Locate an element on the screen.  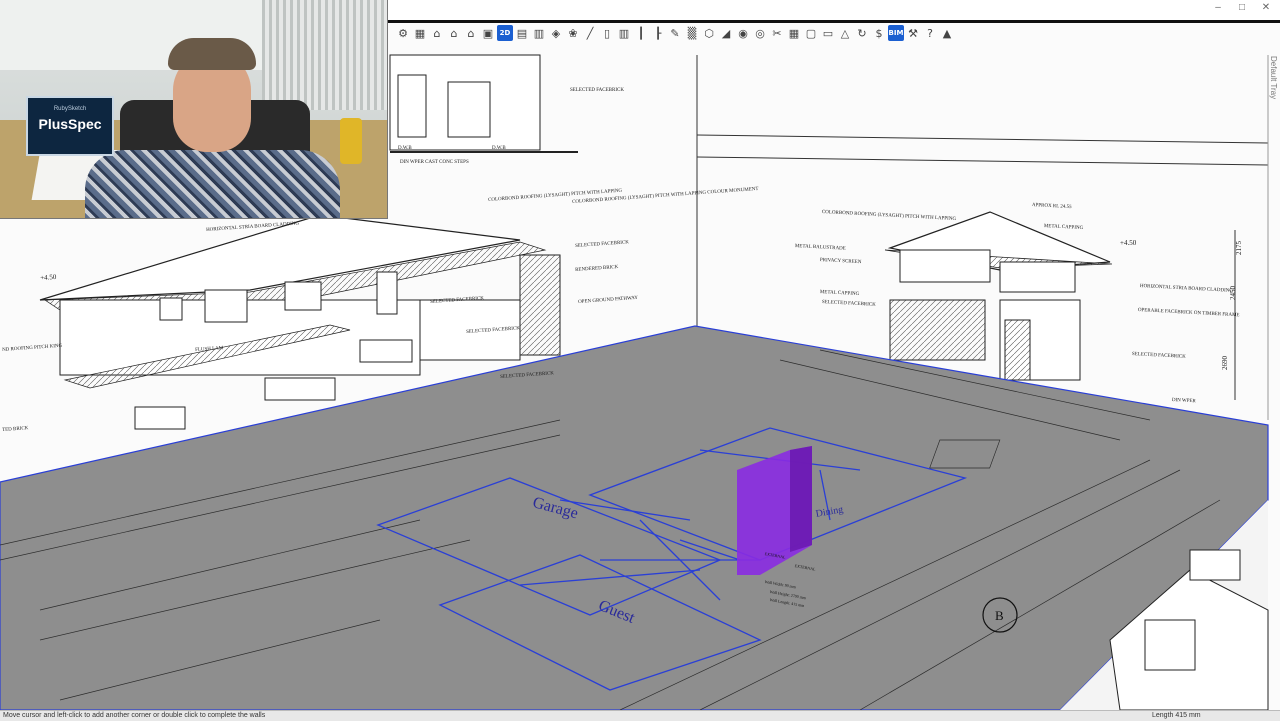
cut-icon: ✂ is located at coordinates (777, 33).